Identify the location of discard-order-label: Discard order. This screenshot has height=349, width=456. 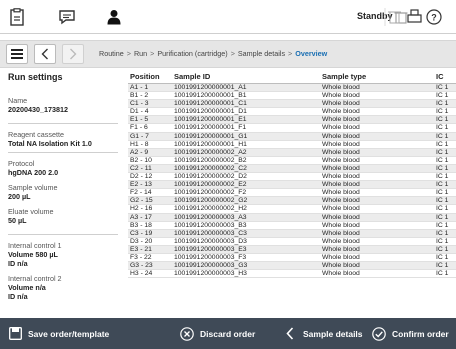
(228, 333).